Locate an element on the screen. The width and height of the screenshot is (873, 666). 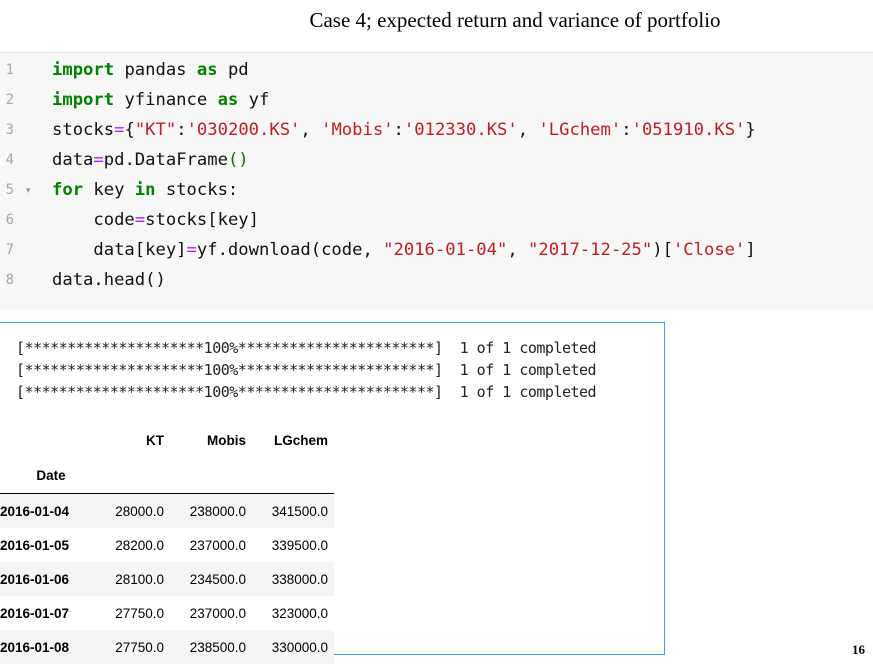
index-name-row: Date is located at coordinates (167, 475).